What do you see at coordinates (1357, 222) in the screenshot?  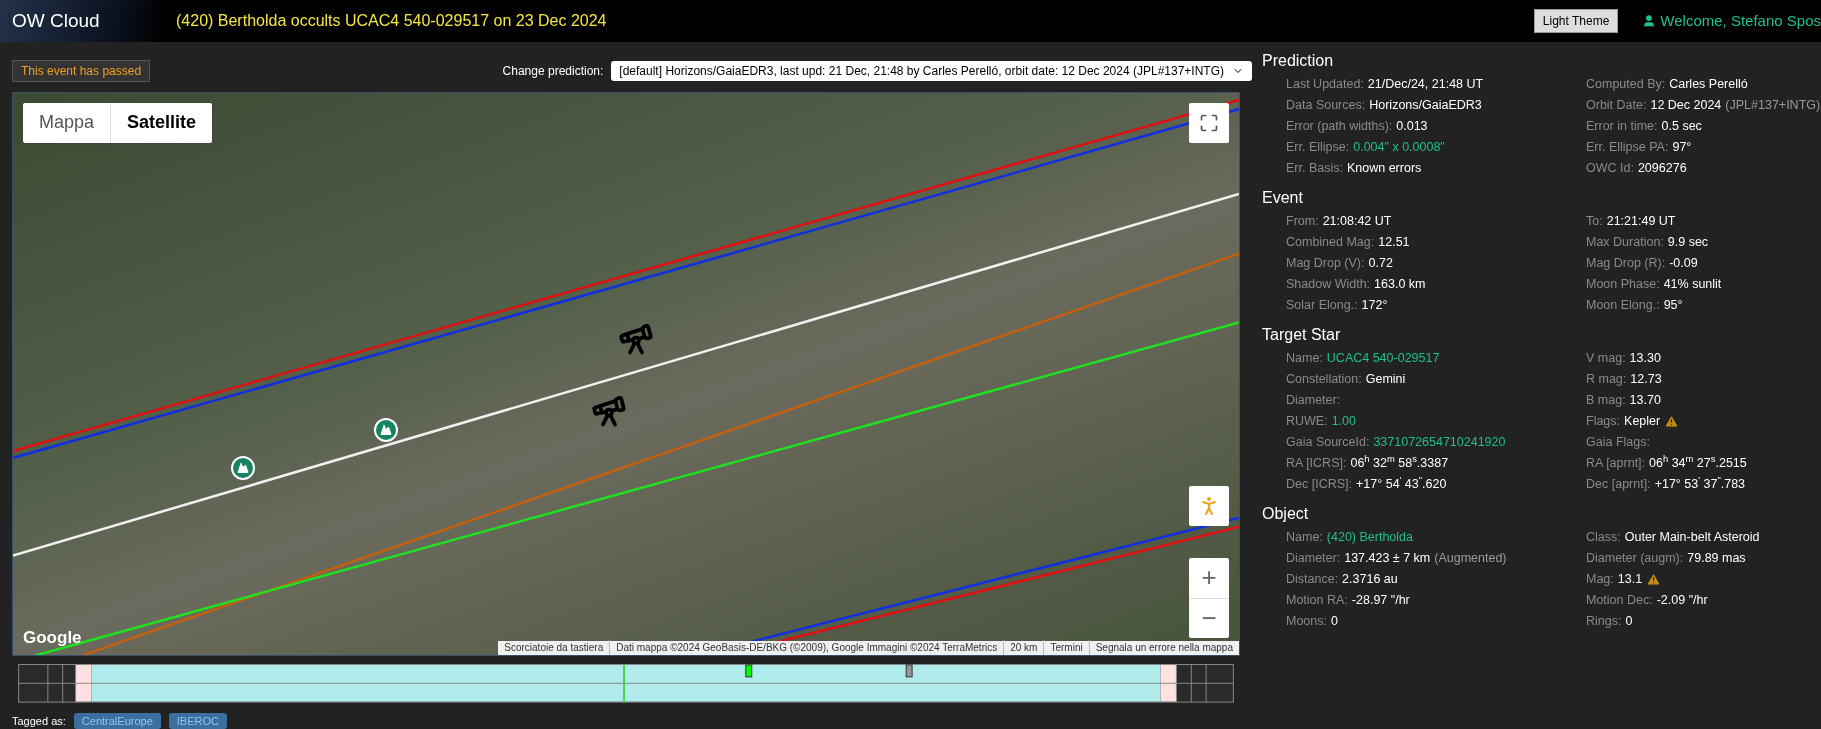 I see `field-value: 21:08:42 UT` at bounding box center [1357, 222].